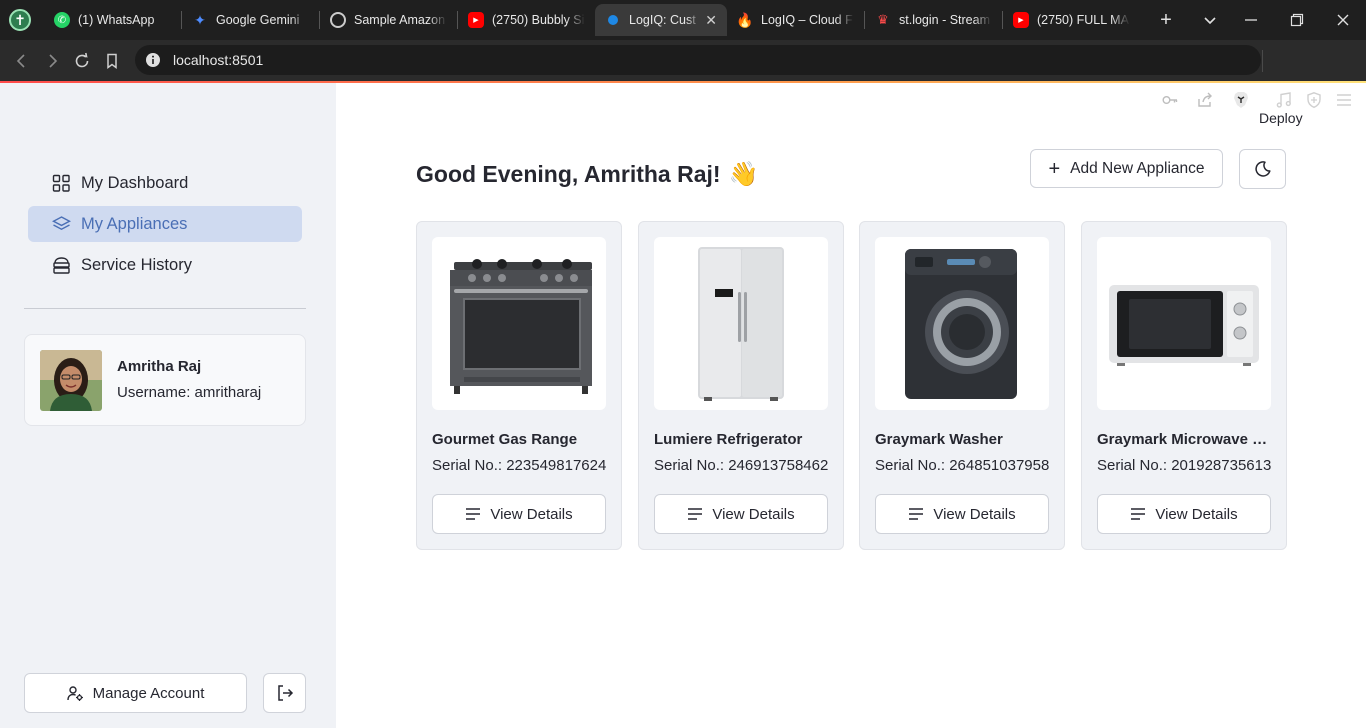 The width and height of the screenshot is (1366, 728). Describe the element at coordinates (945, 20) in the screenshot. I see `tab-title: st.login - Stream` at that location.